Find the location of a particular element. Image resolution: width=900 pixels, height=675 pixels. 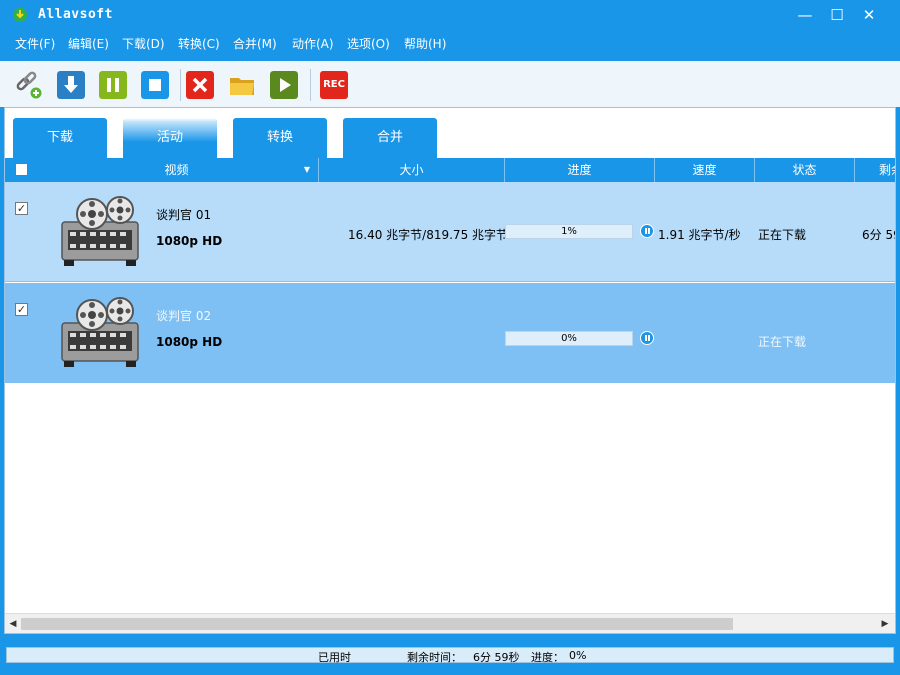

link-add-icon is located at coordinates (28, 85).